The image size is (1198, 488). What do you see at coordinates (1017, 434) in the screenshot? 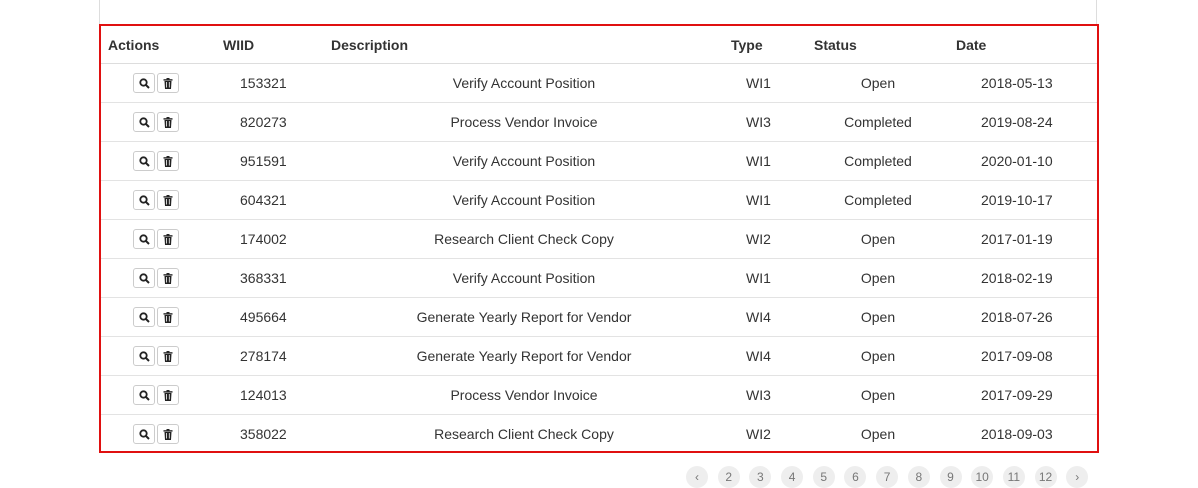
I see `cell-date: 2018-09-03` at bounding box center [1017, 434].